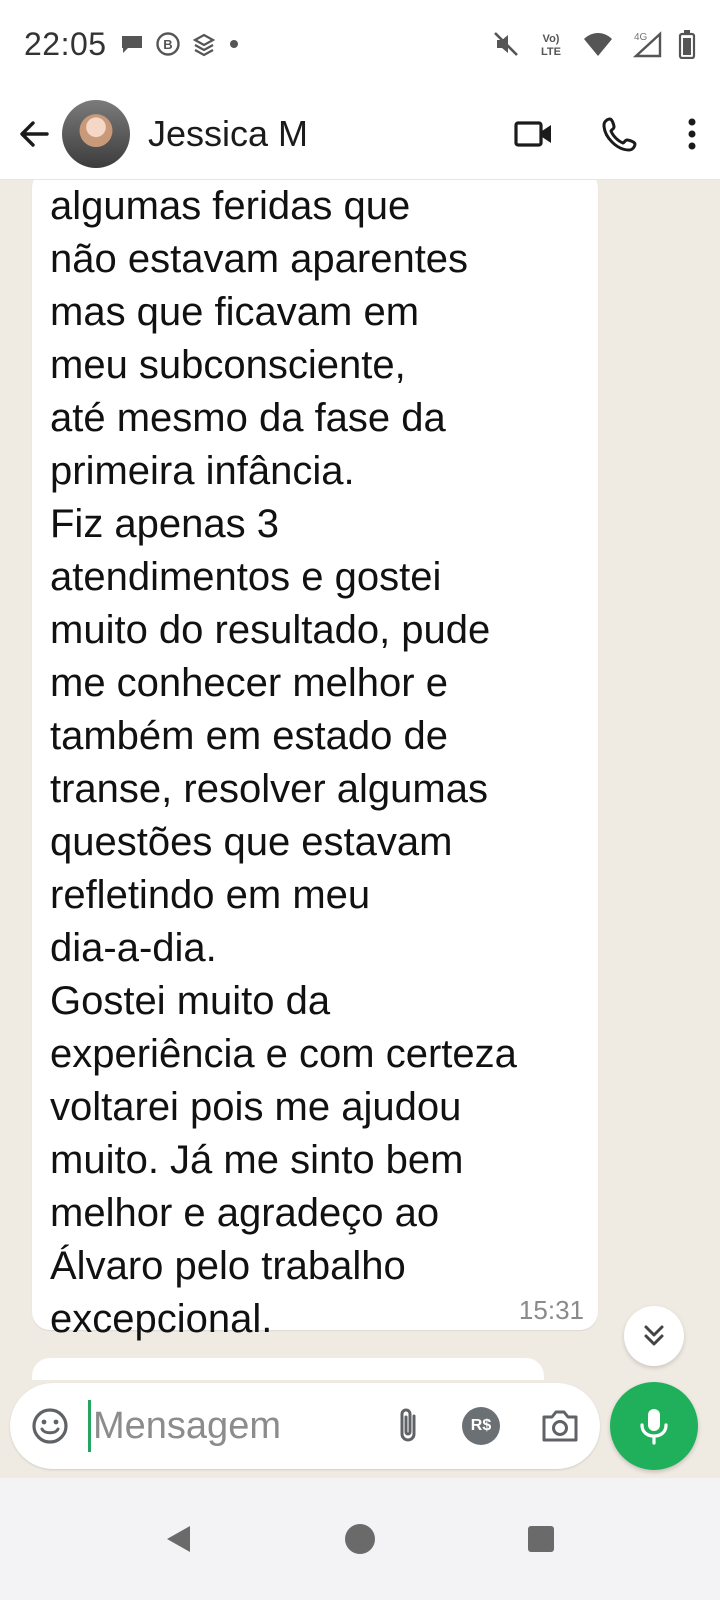 This screenshot has width=720, height=1600. I want to click on chat-header: Jessica M, so click(360, 134).